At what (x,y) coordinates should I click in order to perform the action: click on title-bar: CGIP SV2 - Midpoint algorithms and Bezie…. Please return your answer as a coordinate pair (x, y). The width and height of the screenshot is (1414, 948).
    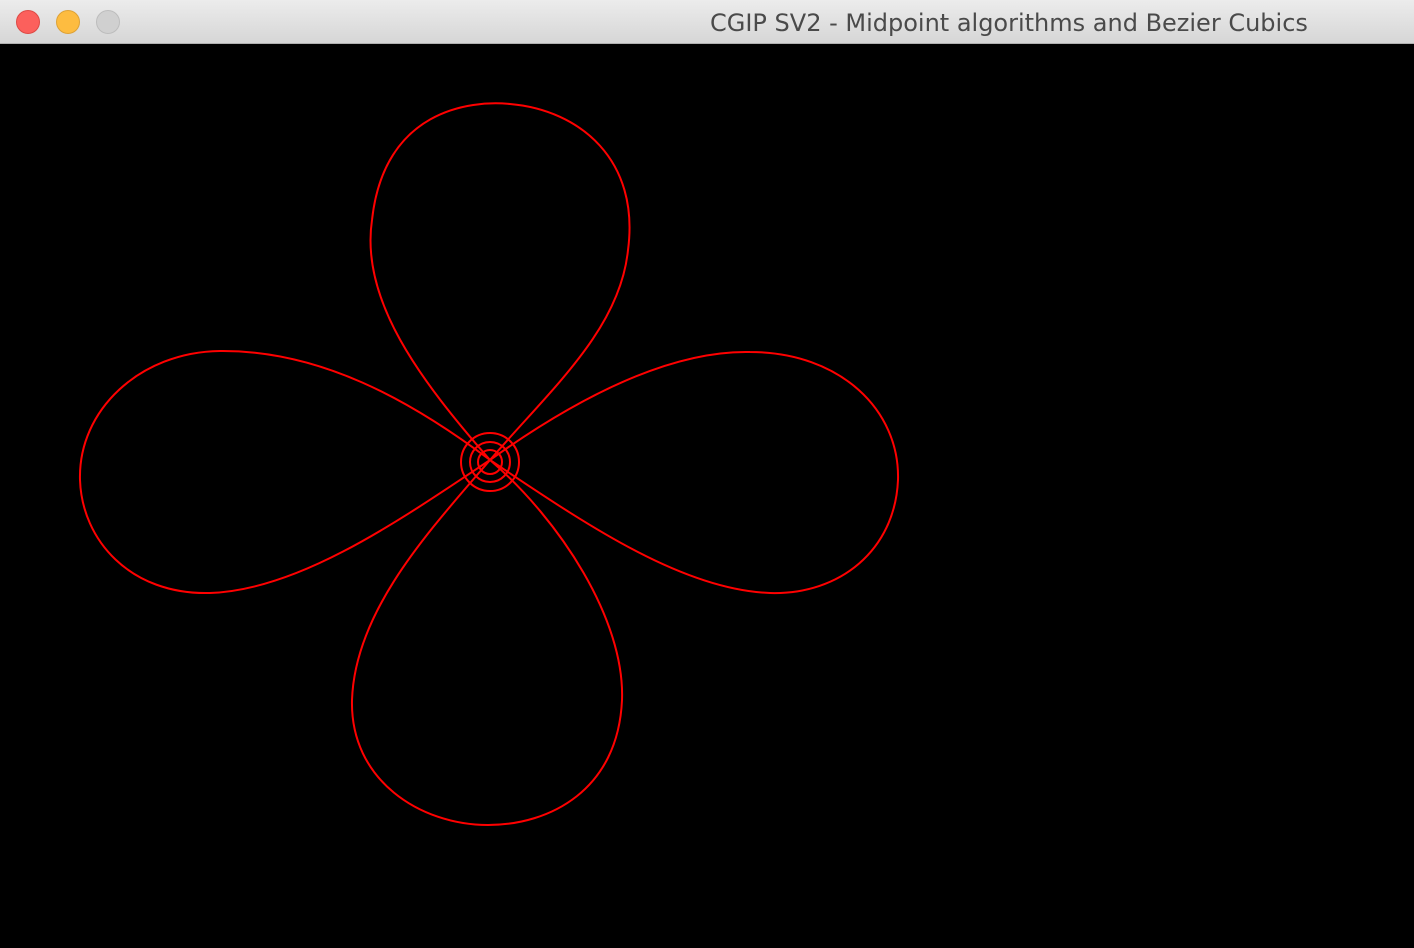
    Looking at the image, I should click on (707, 22).